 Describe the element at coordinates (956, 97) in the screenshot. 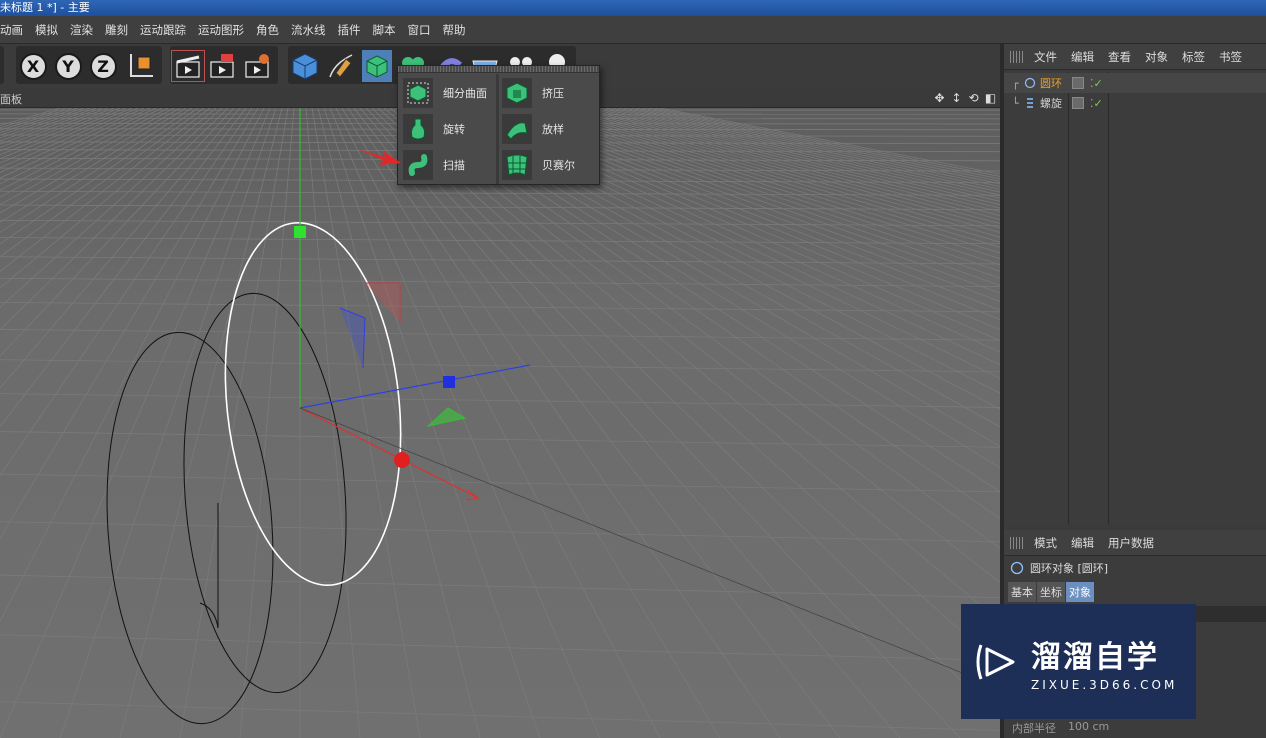

I see `zoom-view-icon: ↕` at that location.